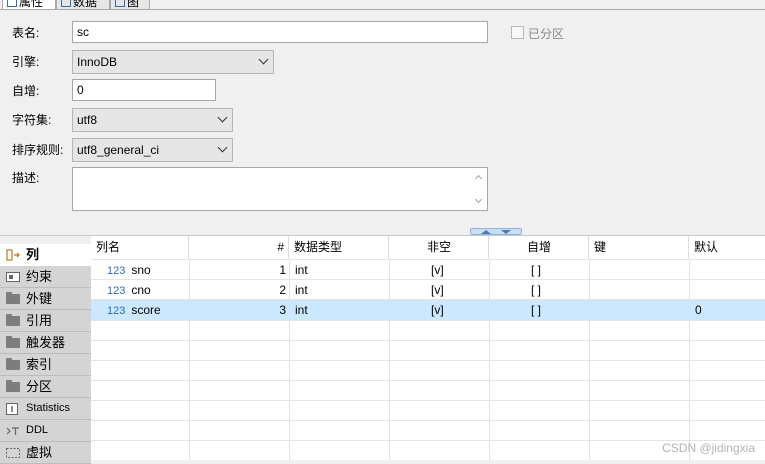  What do you see at coordinates (12, 431) in the screenshot?
I see `ddl-icon` at bounding box center [12, 431].